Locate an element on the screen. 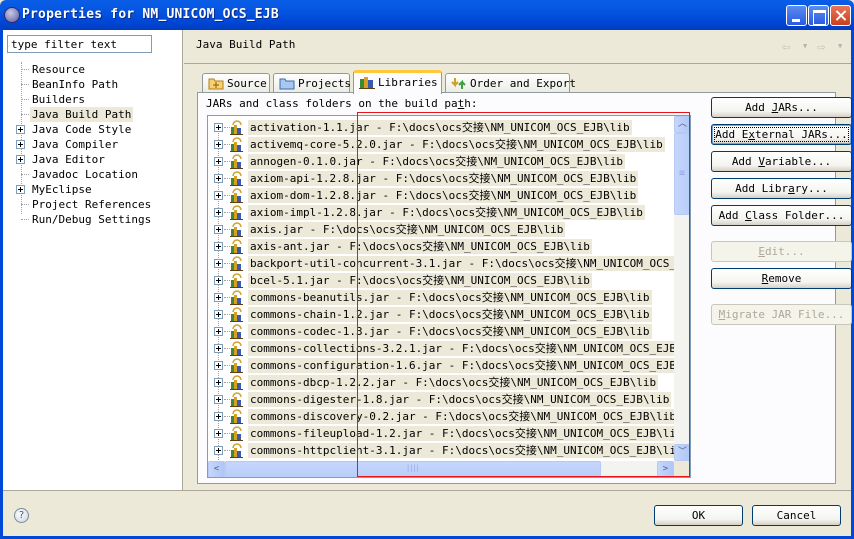 The image size is (854, 539). cancel-button: Cancel is located at coordinates (796, 515).